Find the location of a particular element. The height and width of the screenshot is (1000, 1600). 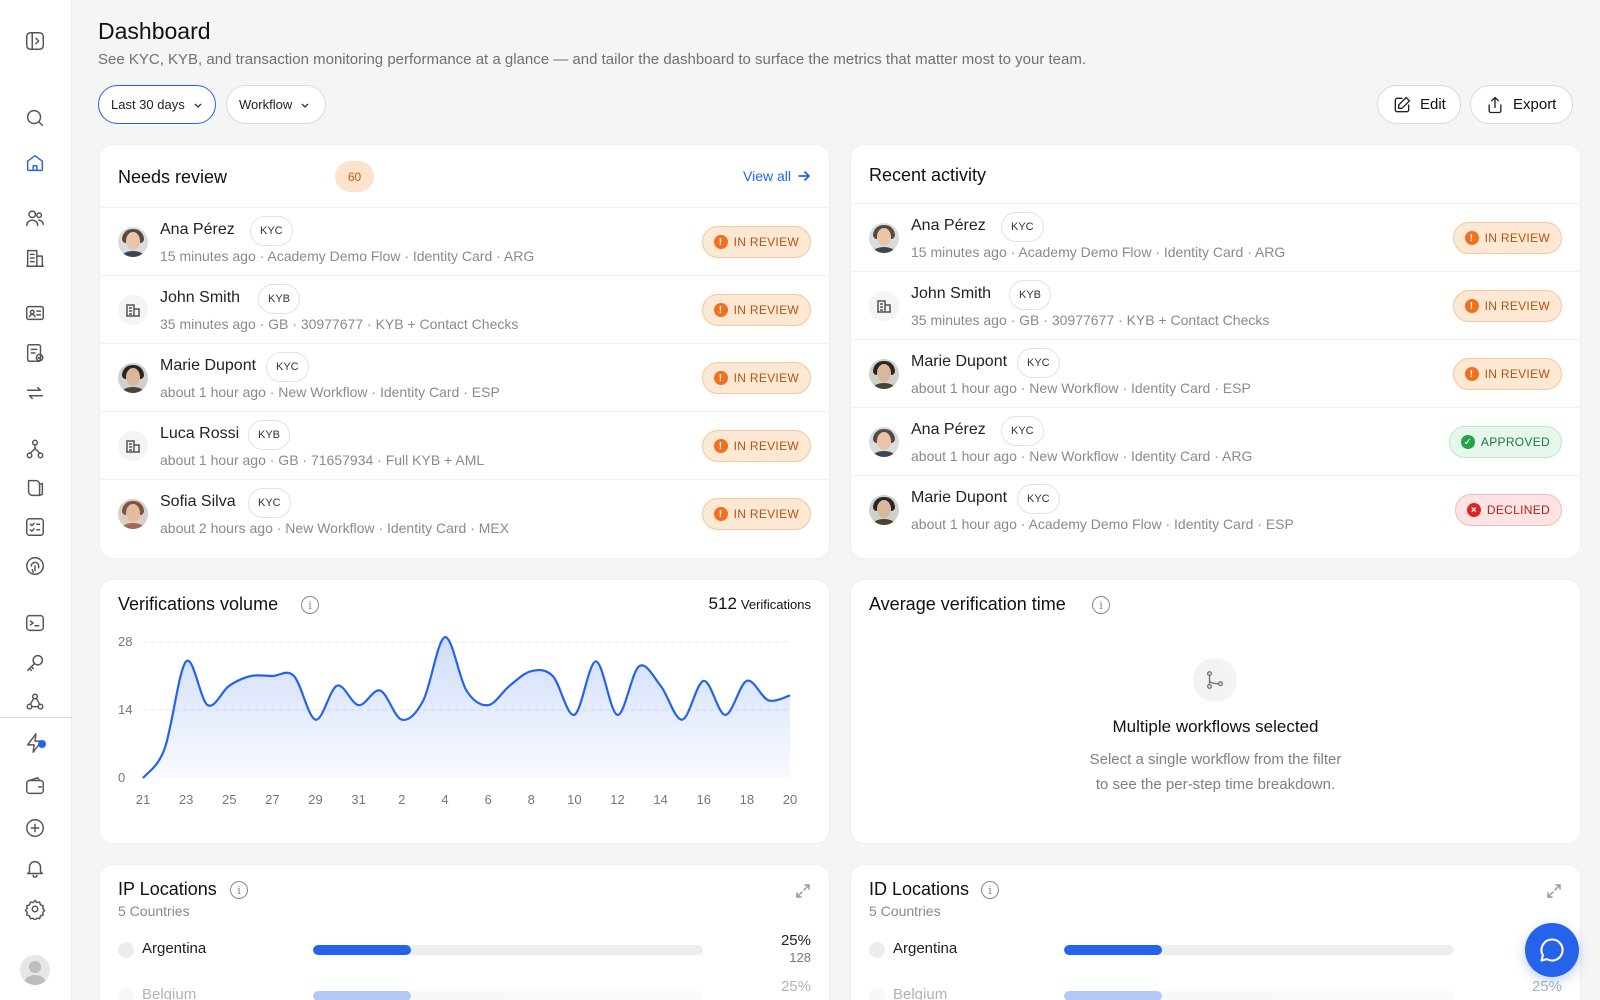

export-button: Export is located at coordinates (1521, 104).